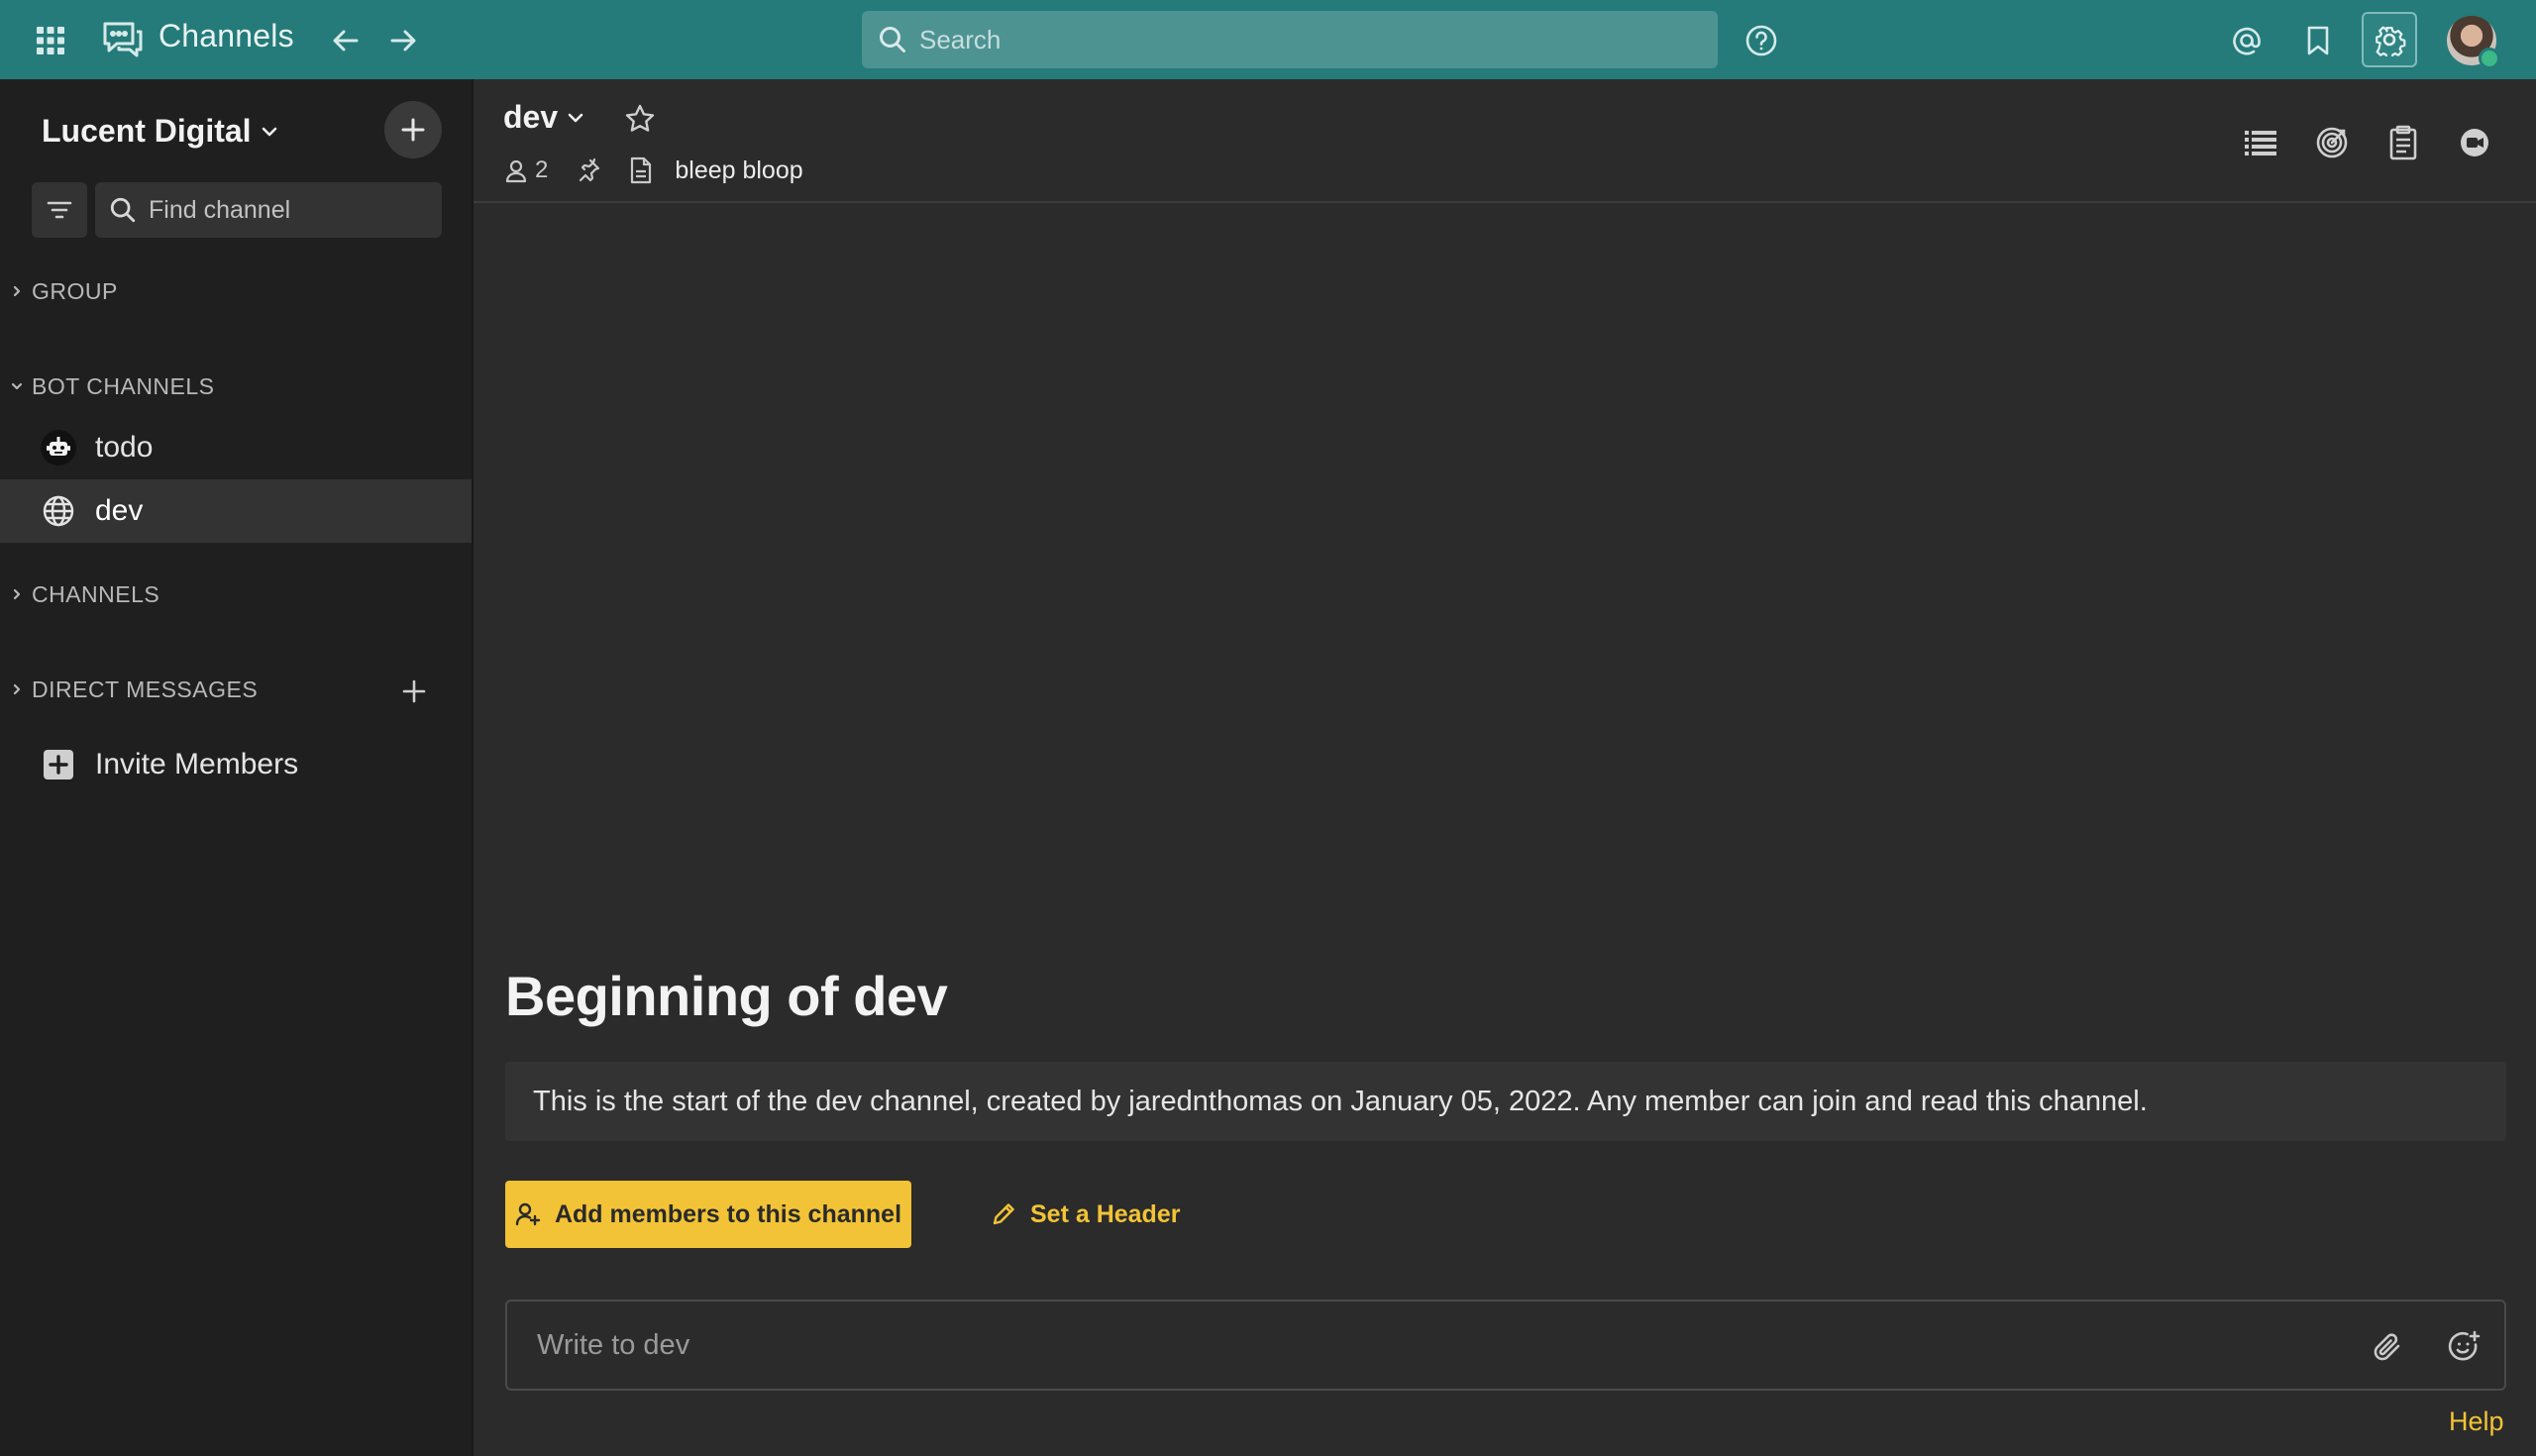 Image resolution: width=2536 pixels, height=1456 pixels. I want to click on channel-meta: 2 bleep bloop, so click(653, 170).